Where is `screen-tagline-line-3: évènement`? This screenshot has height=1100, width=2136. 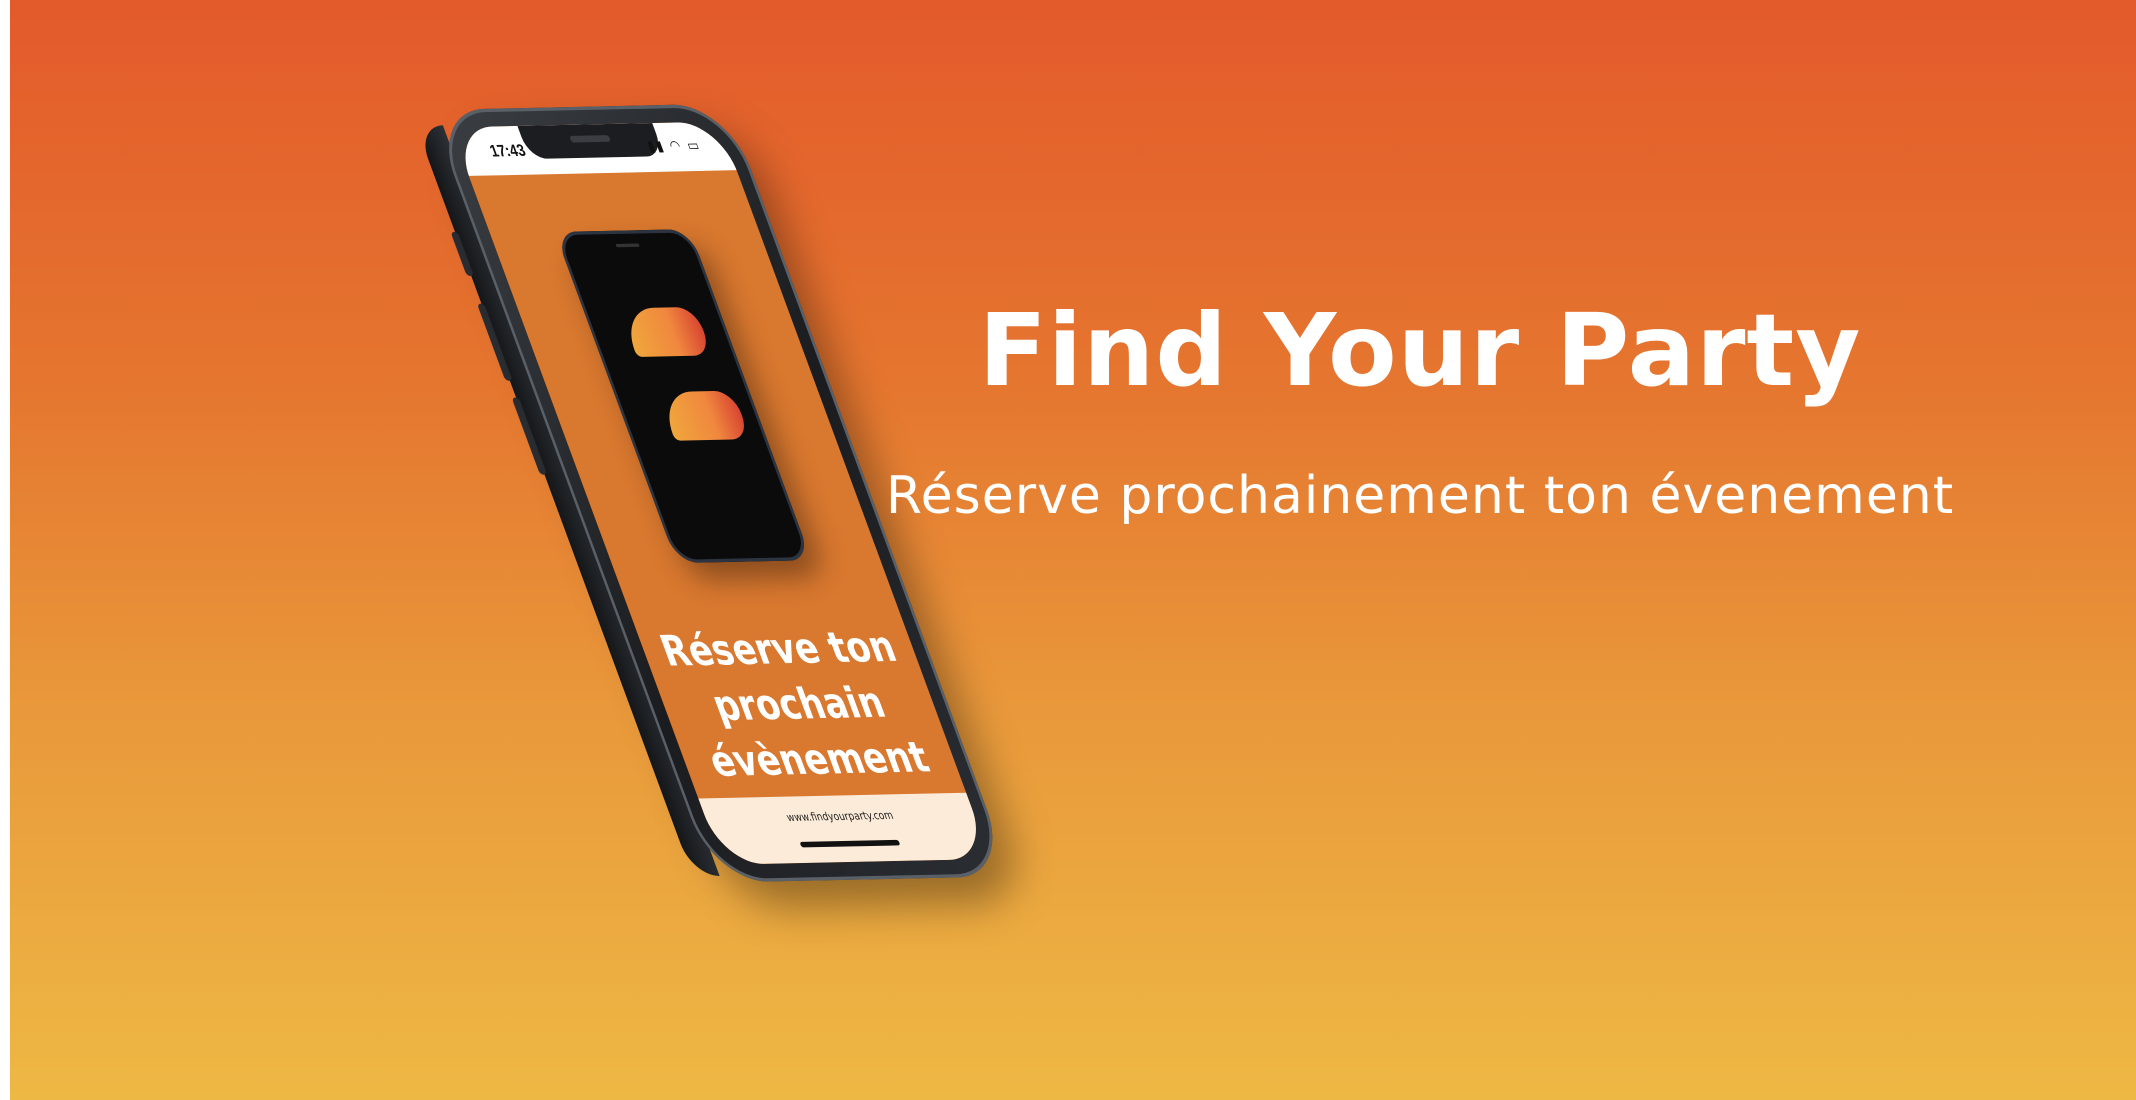
screen-tagline-line-3: évènement is located at coordinates (819, 759).